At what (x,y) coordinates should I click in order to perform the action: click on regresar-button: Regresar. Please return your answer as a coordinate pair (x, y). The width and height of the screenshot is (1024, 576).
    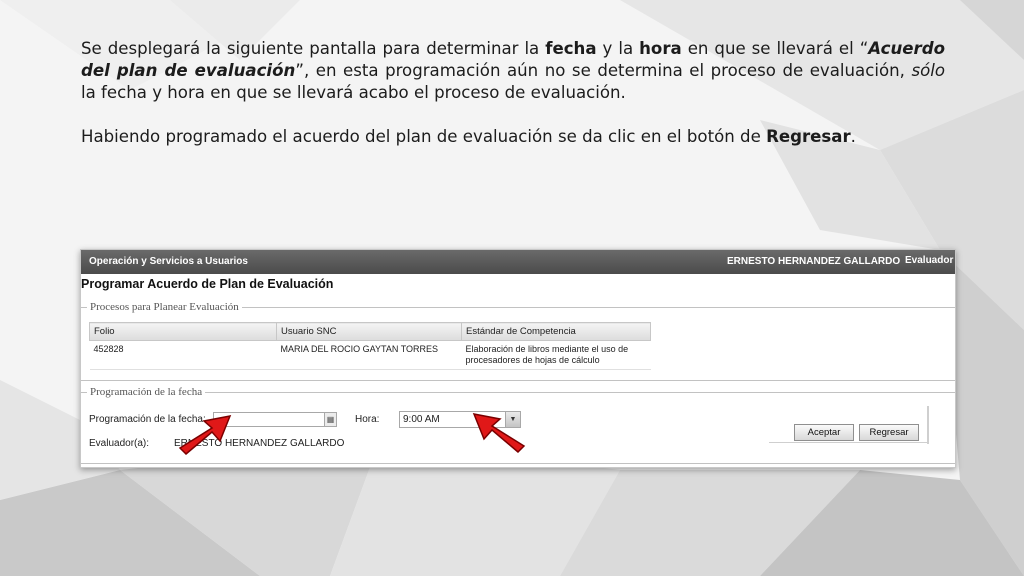
    Looking at the image, I should click on (889, 432).